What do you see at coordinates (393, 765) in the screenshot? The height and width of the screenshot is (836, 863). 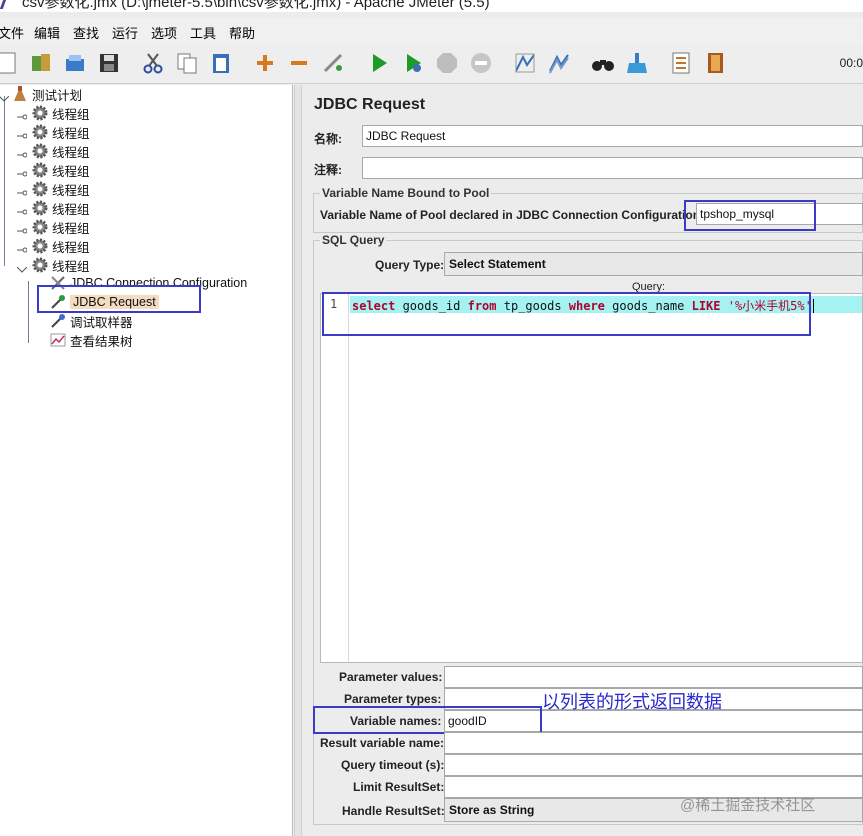 I see `query-timeout-label: Query timeout (s):` at bounding box center [393, 765].